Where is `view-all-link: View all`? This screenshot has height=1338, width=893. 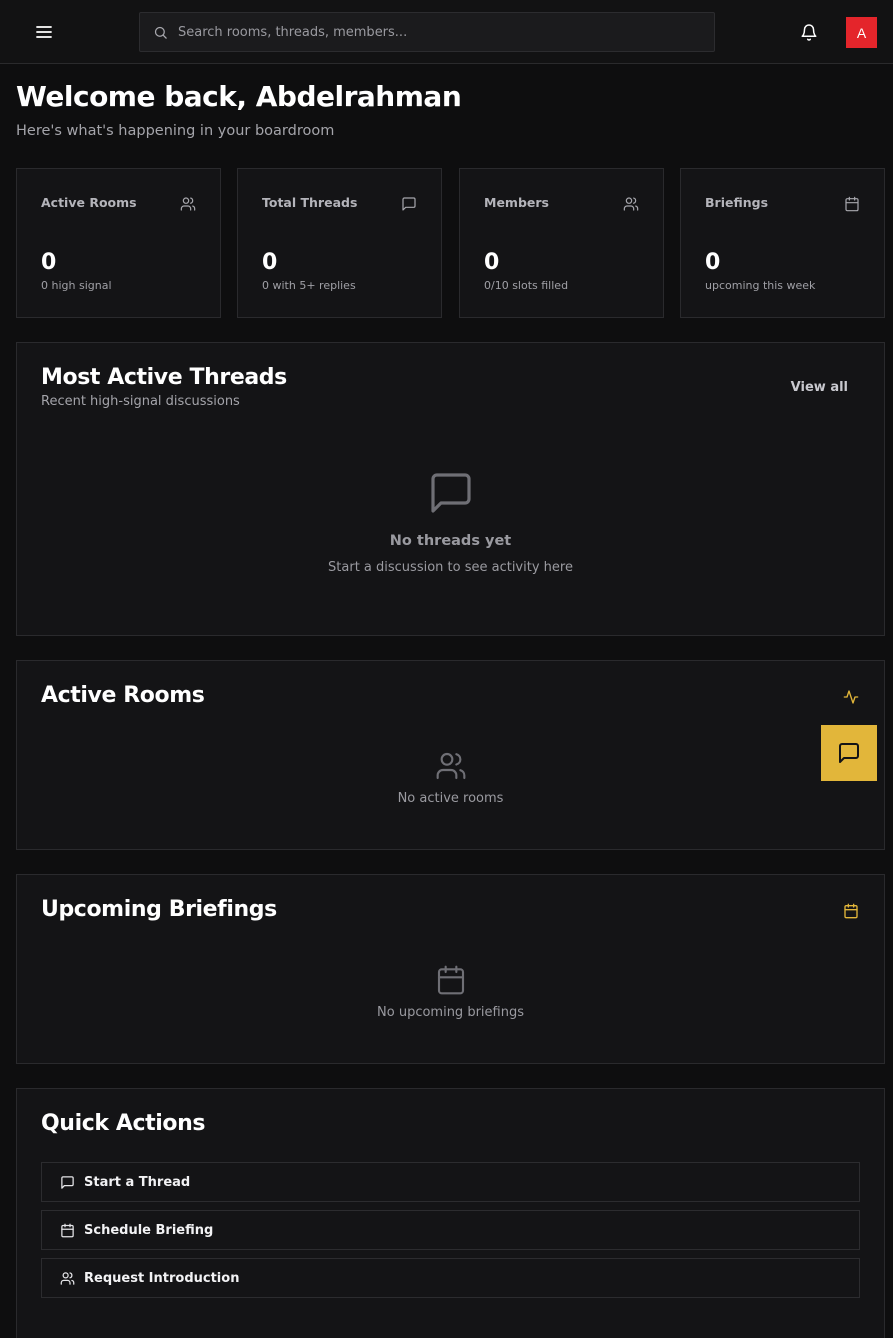
view-all-link: View all is located at coordinates (819, 387).